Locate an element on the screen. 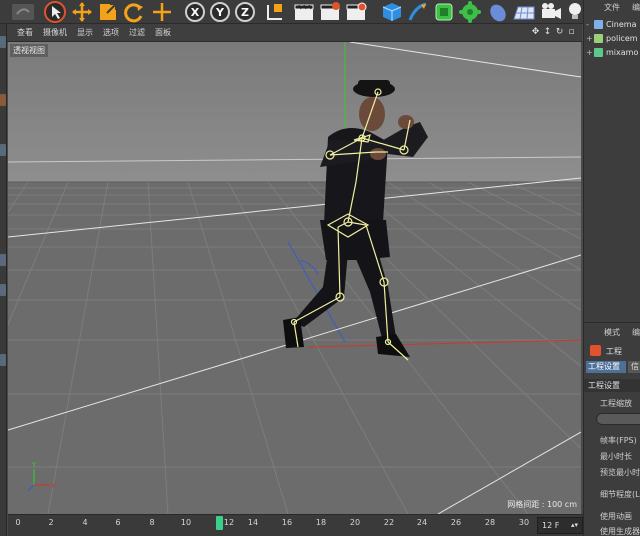 This screenshot has height=536, width=640. x-axis-icon: X is located at coordinates (195, 12).